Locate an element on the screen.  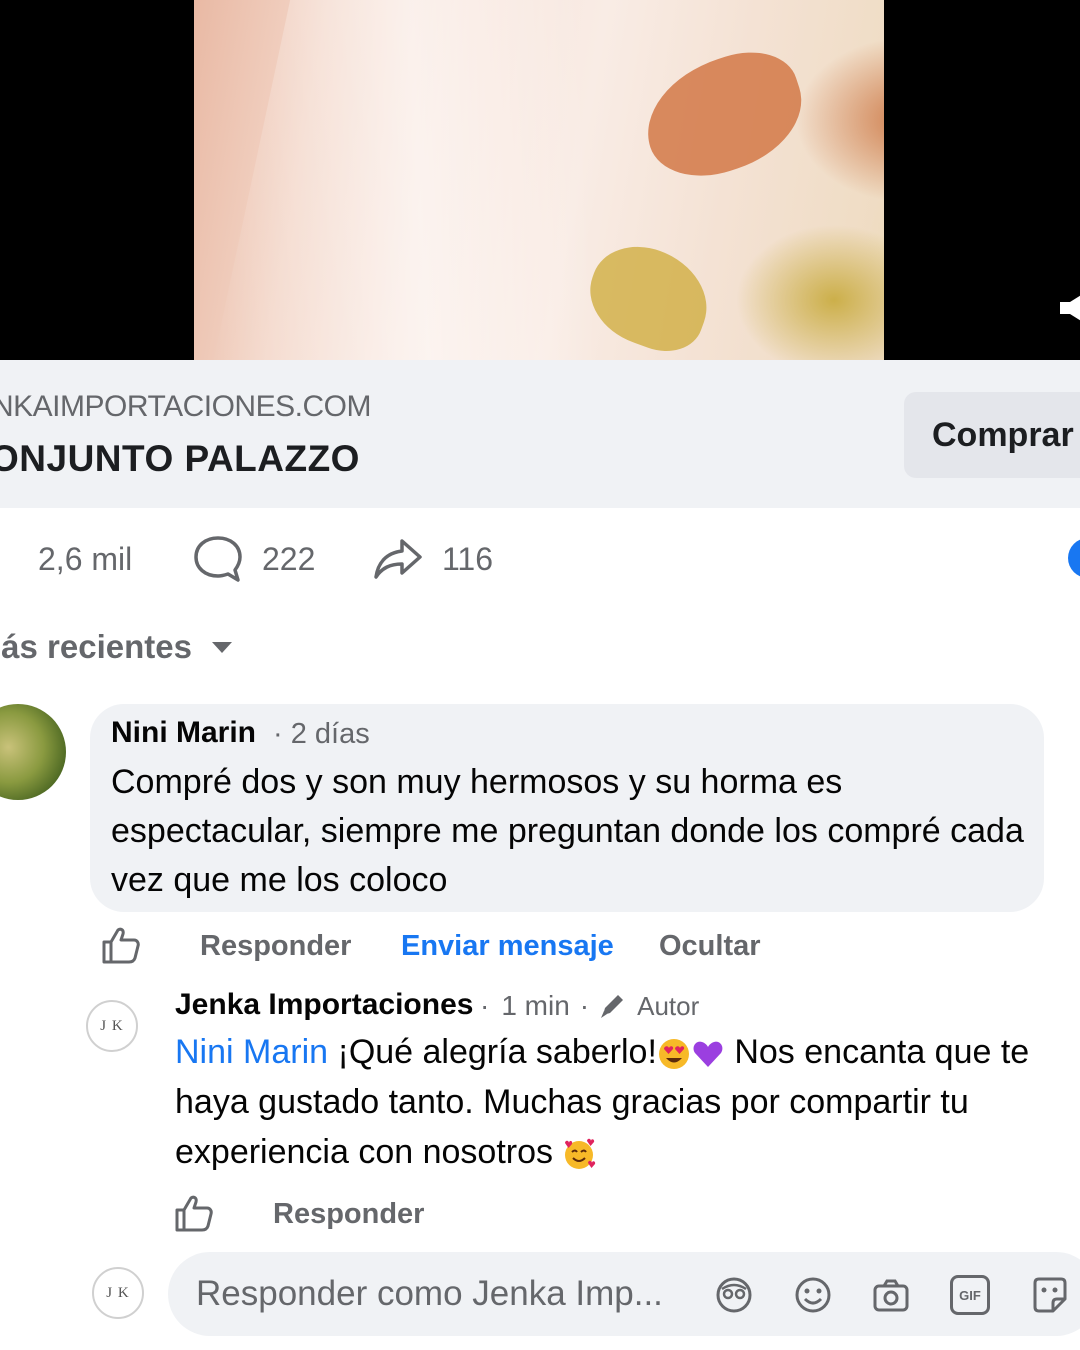
comments-count-text: 222 is located at coordinates (289, 558).